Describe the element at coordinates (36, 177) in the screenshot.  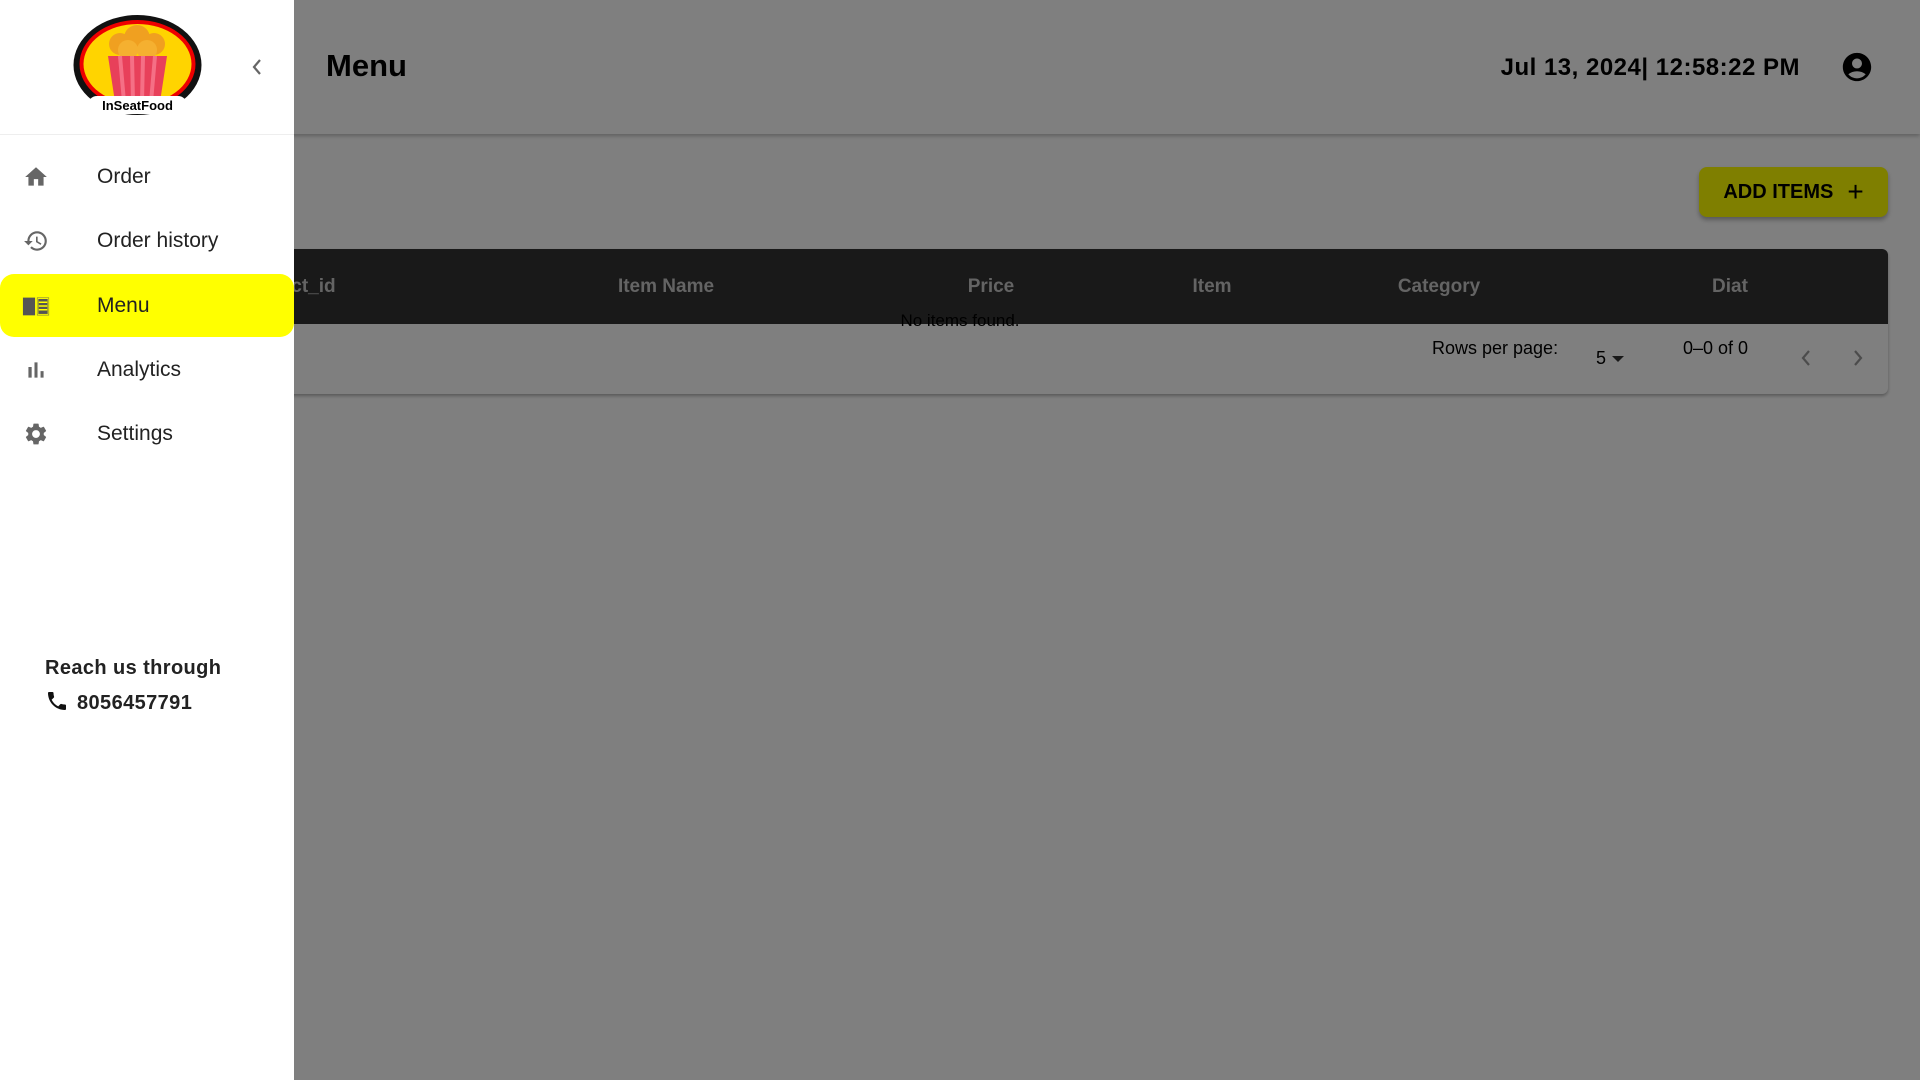
I see `home-icon` at that location.